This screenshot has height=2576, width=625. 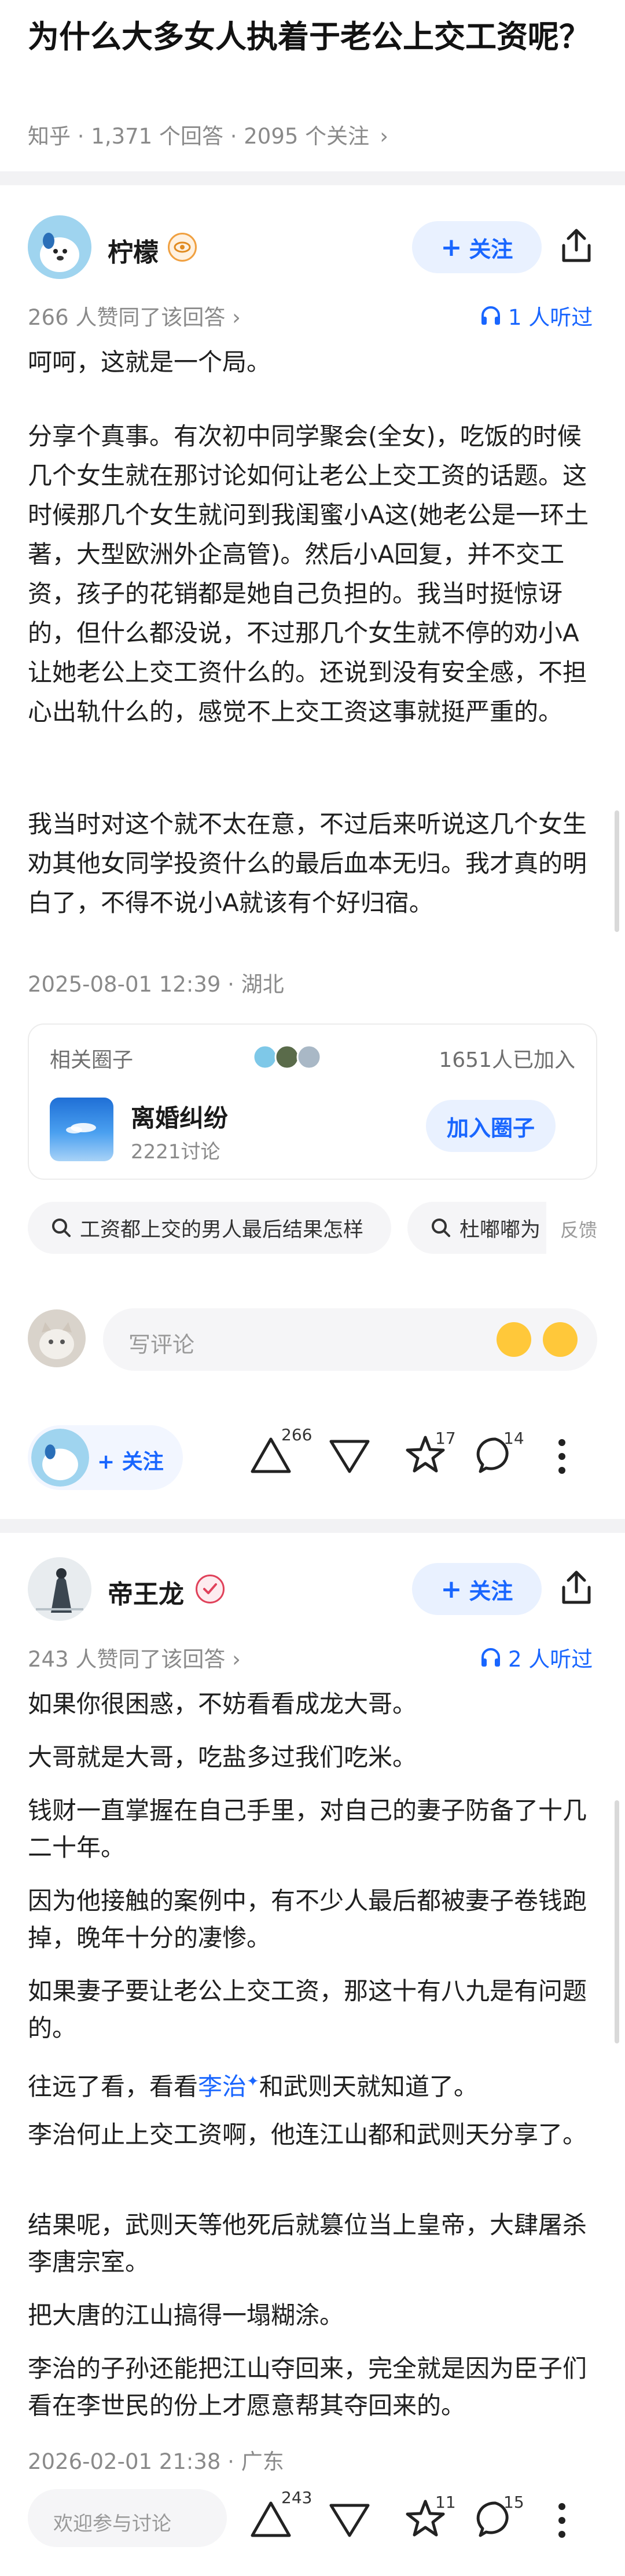 What do you see at coordinates (307, 2009) in the screenshot?
I see `answer-paragraph: 如果妻子要让老公上交工资，那这十有八九是有问题的。` at bounding box center [307, 2009].